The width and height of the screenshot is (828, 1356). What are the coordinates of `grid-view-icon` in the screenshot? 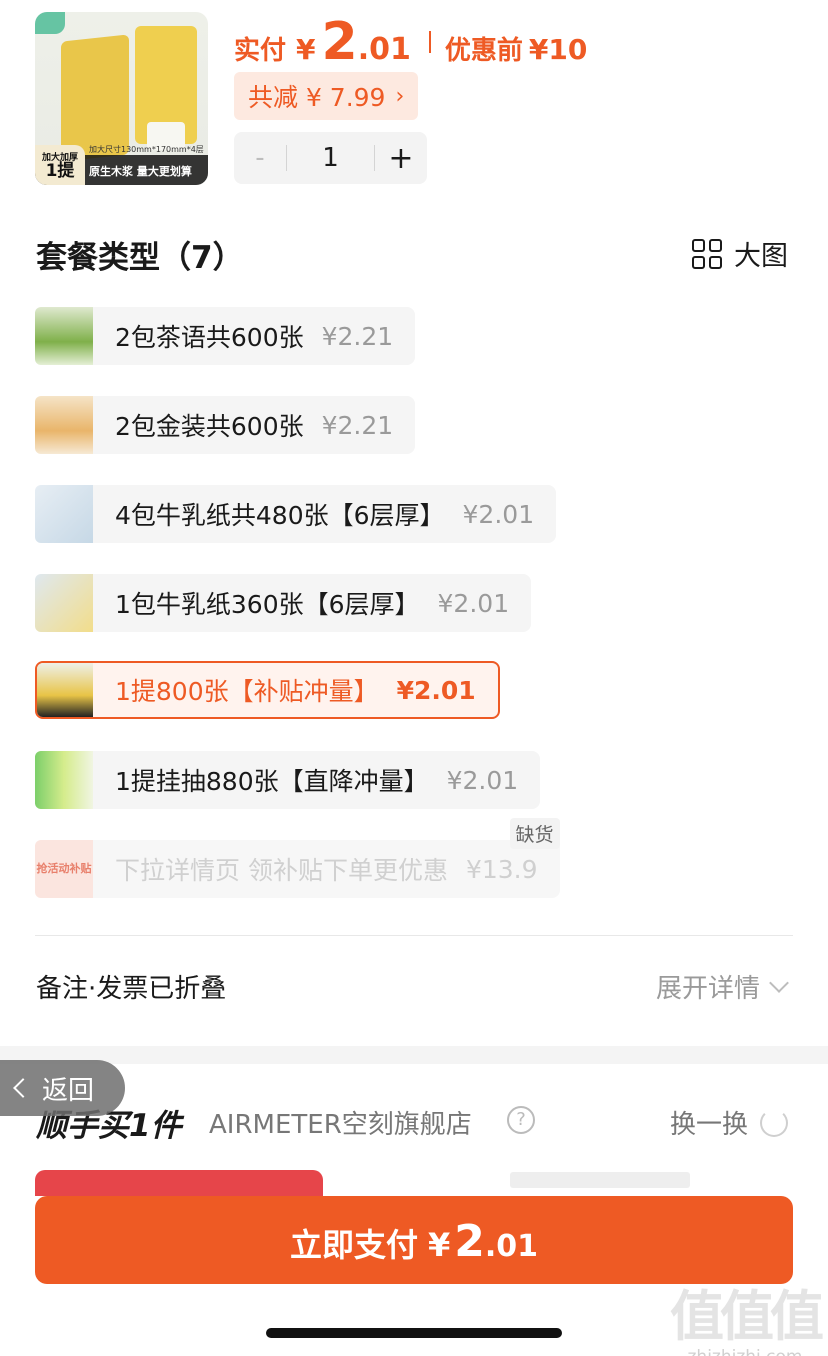 It's located at (707, 253).